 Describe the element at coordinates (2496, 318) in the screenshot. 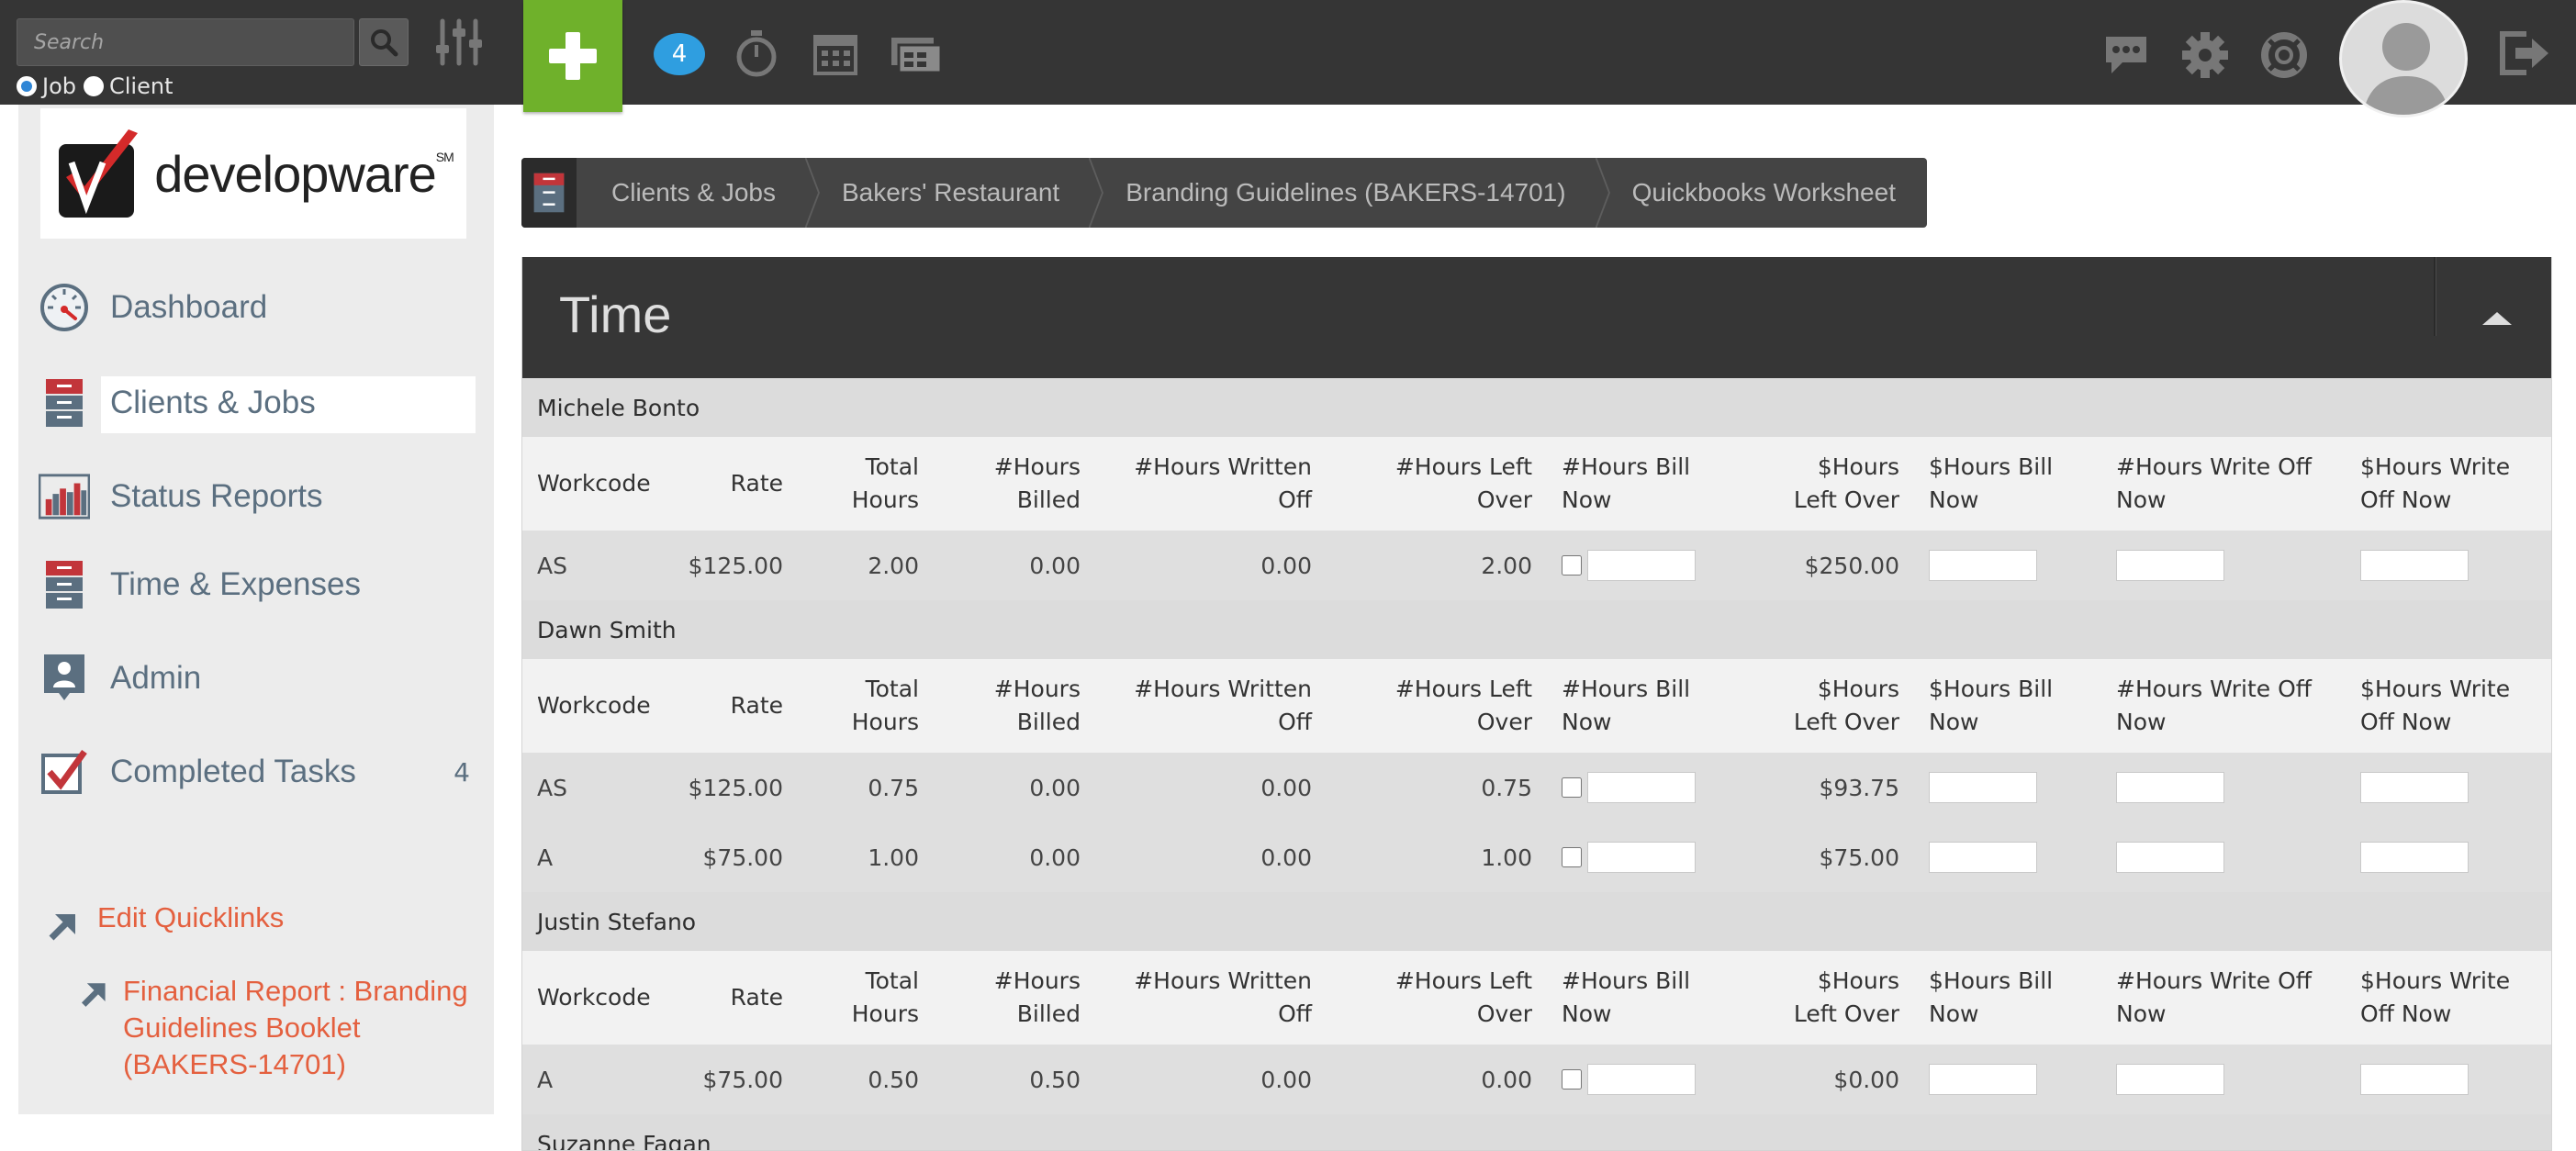

I see `collapse-button` at that location.